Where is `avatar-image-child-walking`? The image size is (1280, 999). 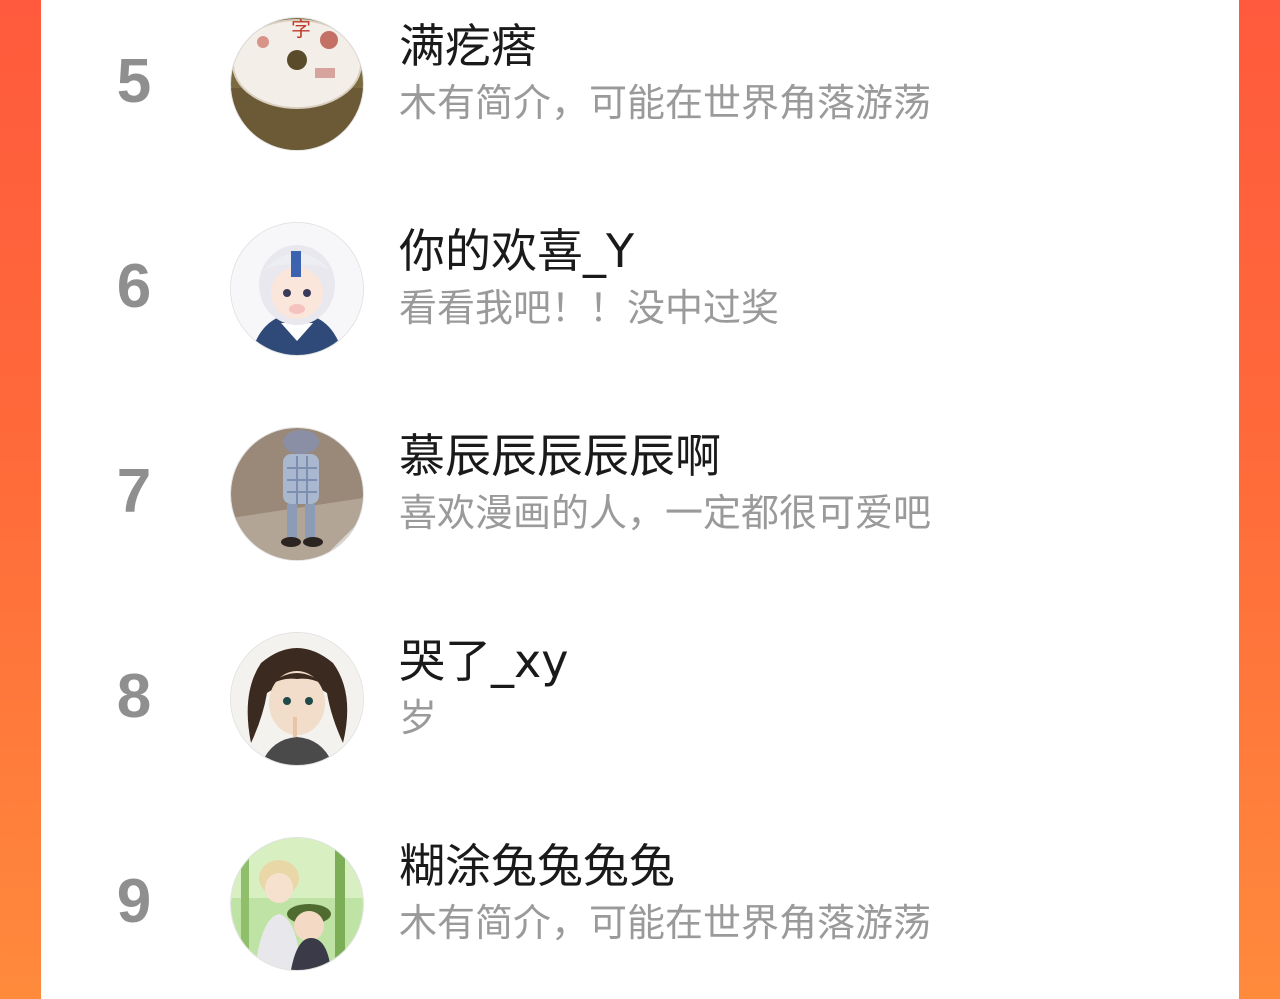
avatar-image-child-walking is located at coordinates (297, 494).